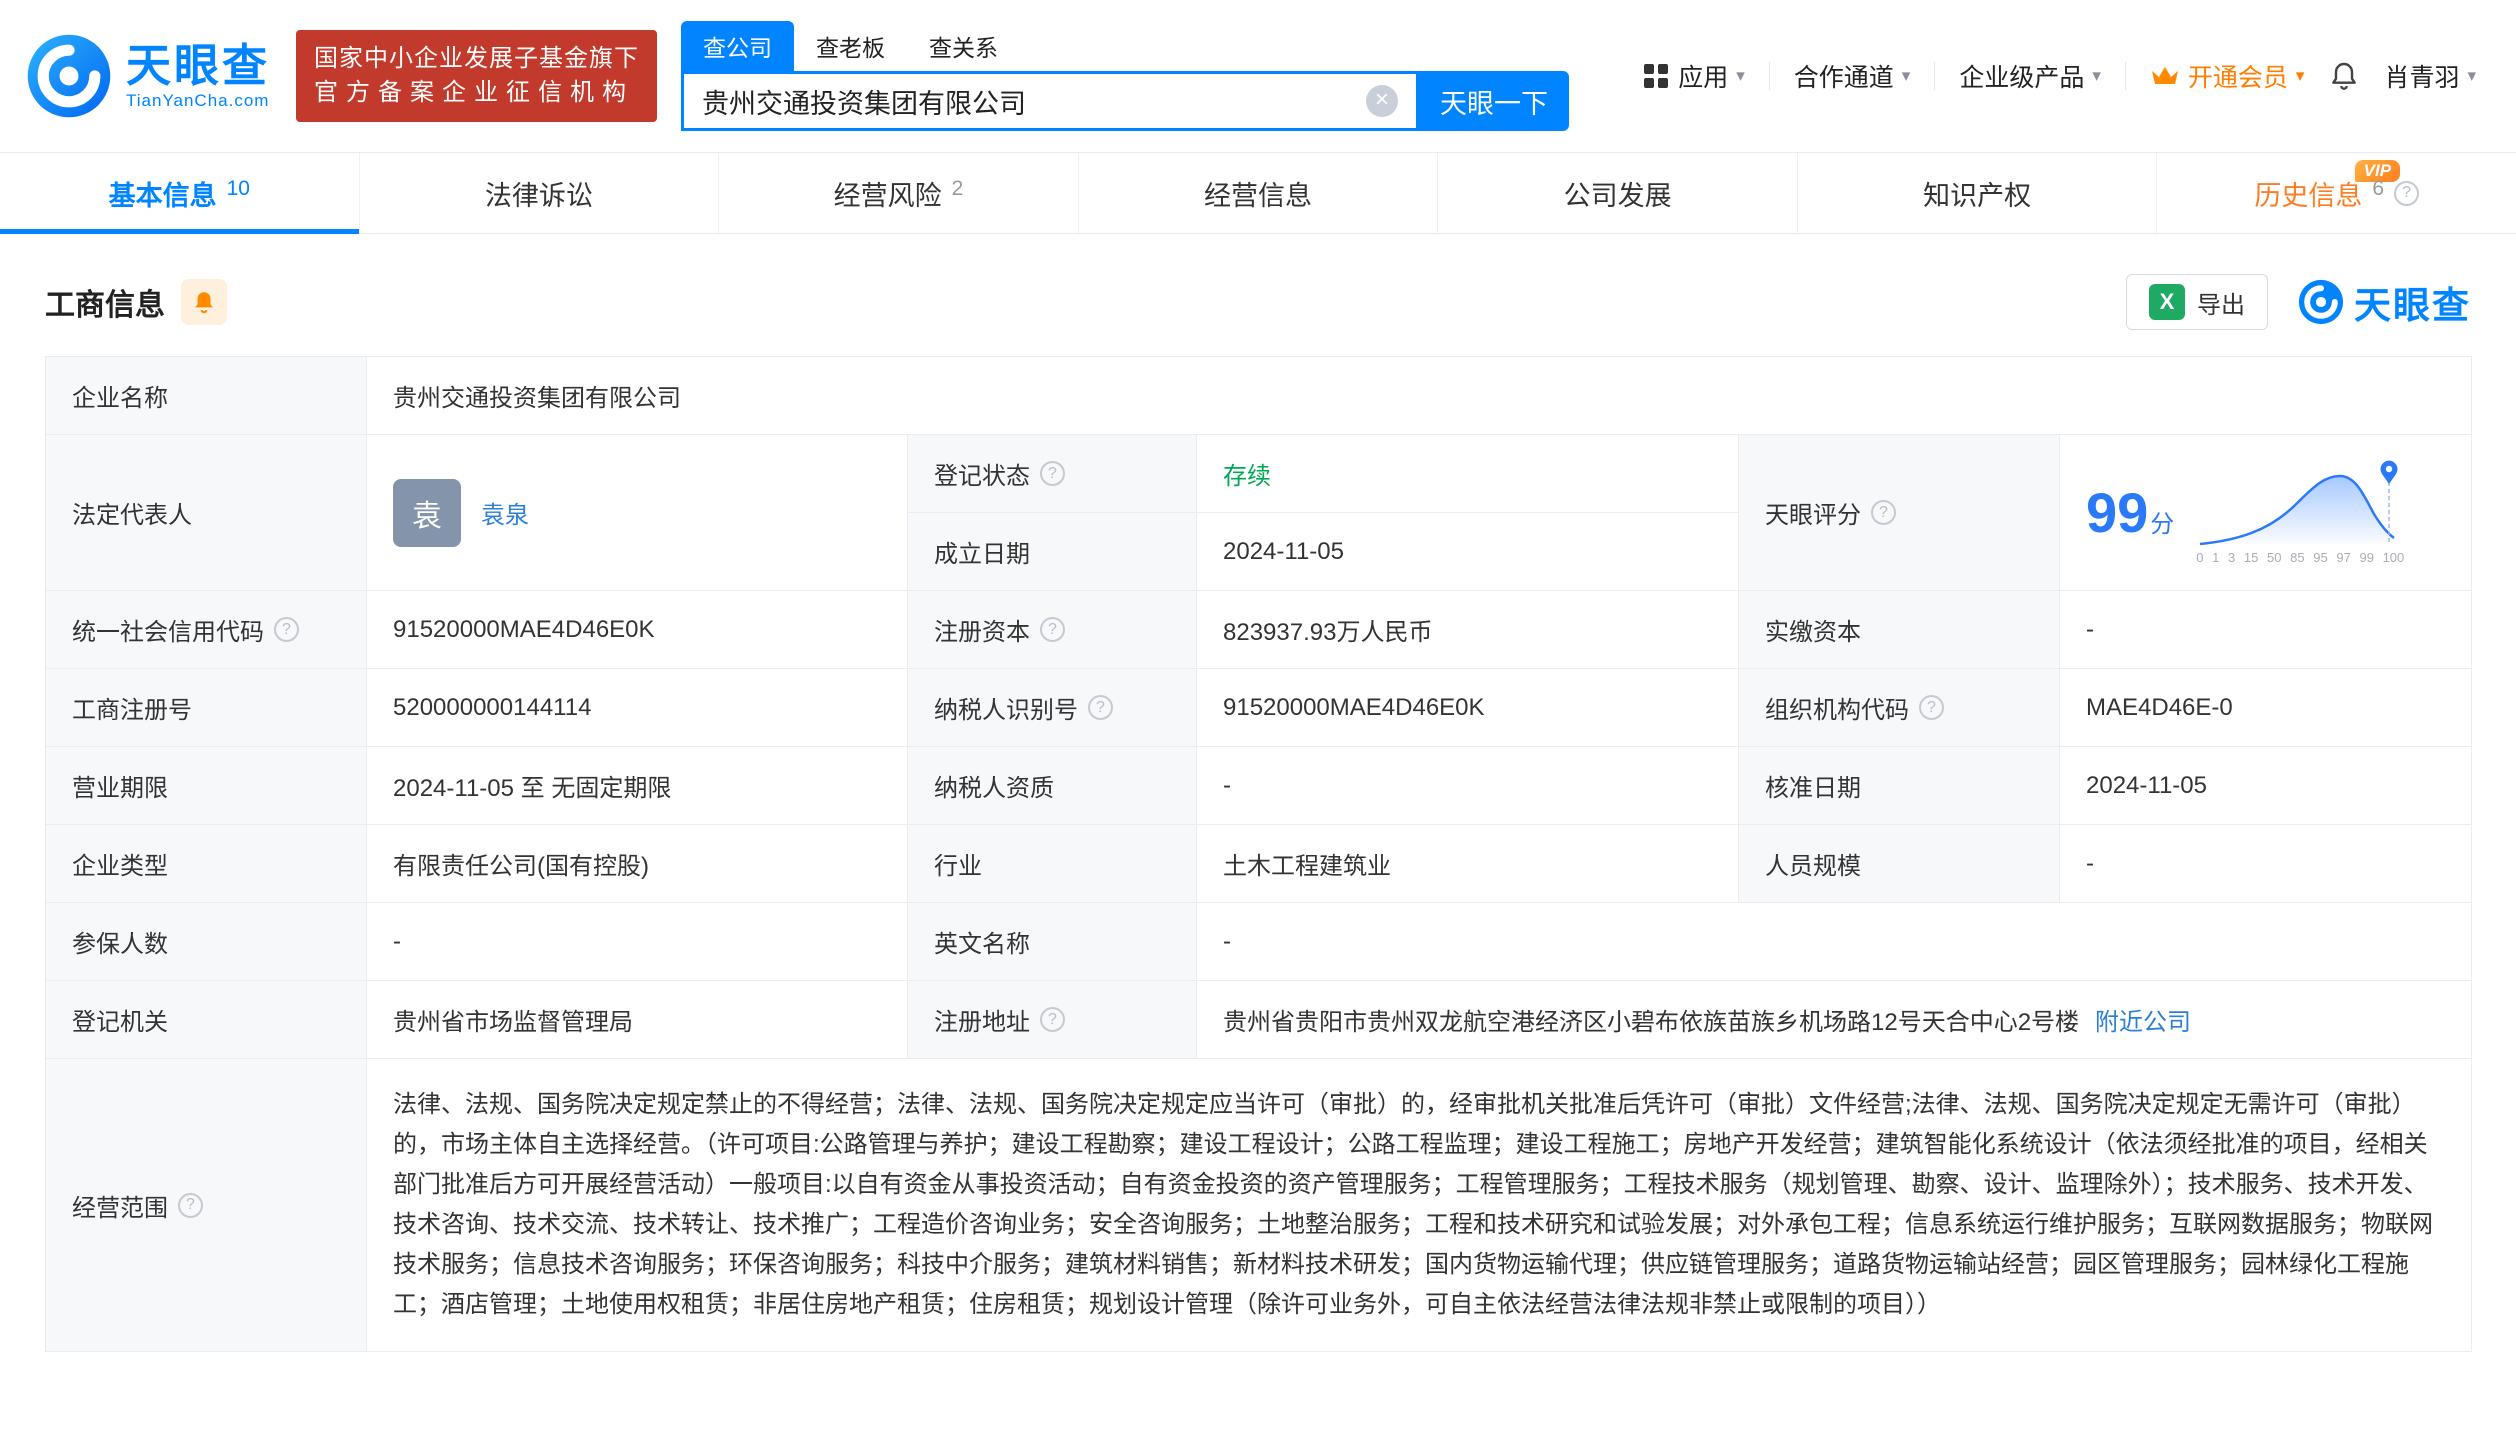 The image size is (2516, 1436). I want to click on establish-date-cell: 2024-11-05, so click(1467, 551).